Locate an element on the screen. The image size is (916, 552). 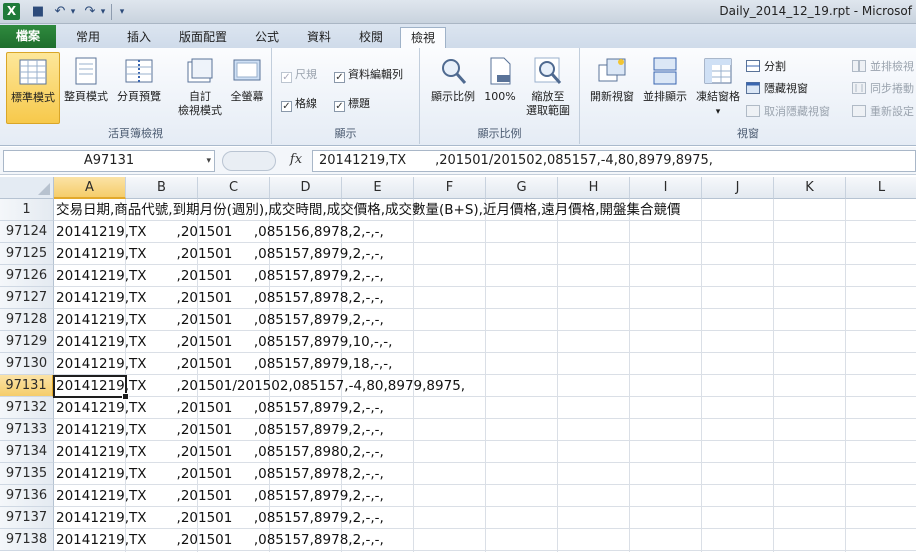
column-header-e: E is located at coordinates (378, 188).